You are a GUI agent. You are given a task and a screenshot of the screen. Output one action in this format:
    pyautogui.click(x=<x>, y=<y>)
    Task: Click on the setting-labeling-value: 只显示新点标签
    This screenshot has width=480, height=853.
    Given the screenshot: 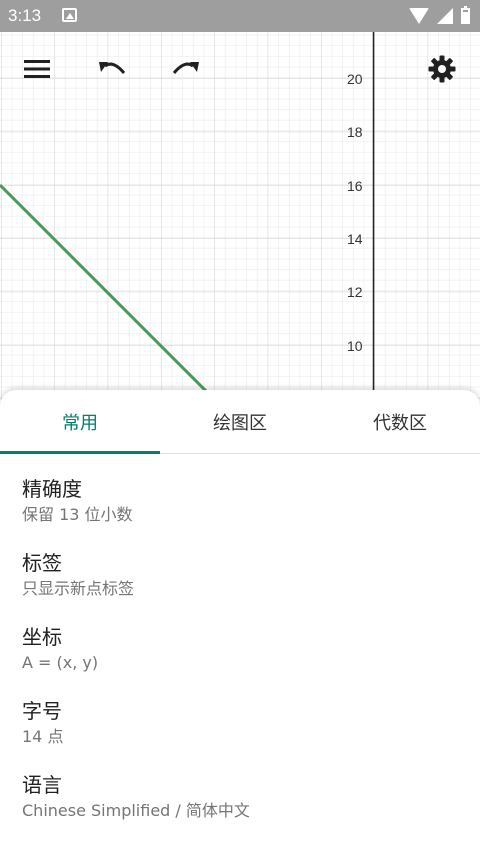 What is the action you would take?
    pyautogui.click(x=78, y=588)
    